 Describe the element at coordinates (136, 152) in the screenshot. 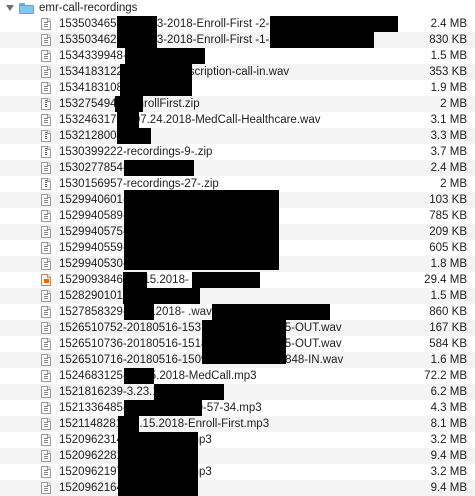

I see `file-name: 1530399222-recordings-9-.zip` at that location.